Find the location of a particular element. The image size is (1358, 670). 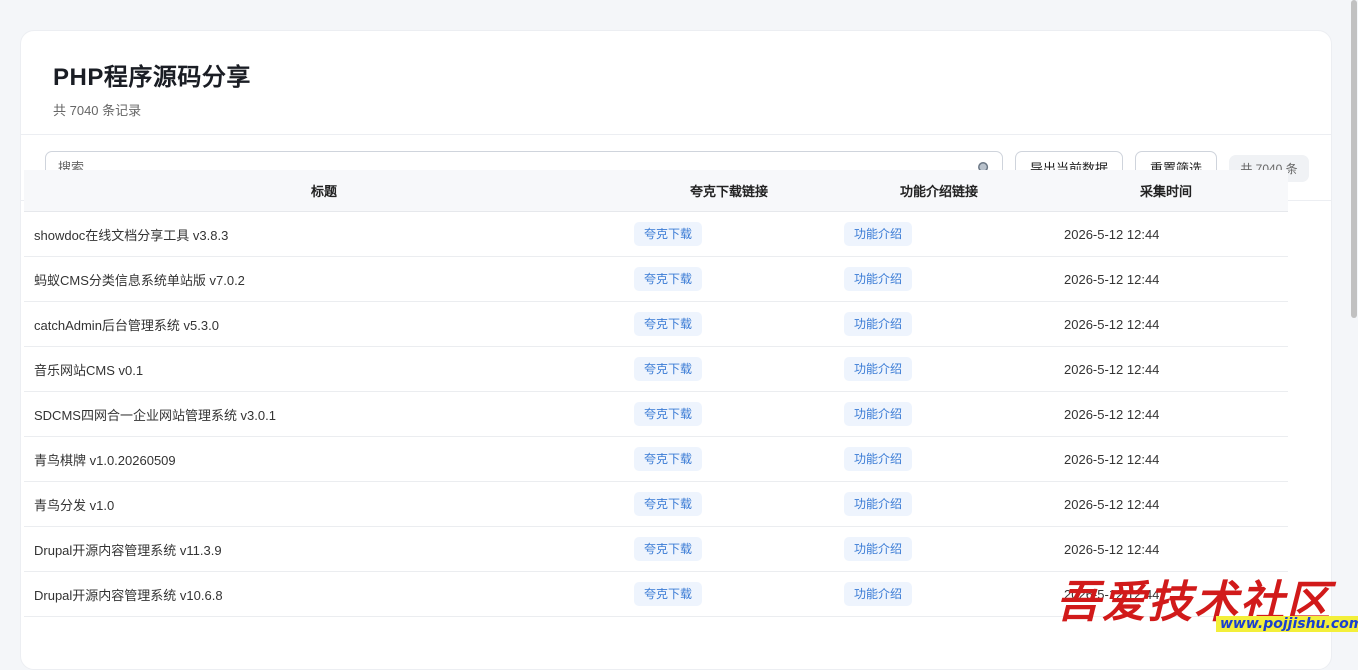

column-header-time: 采集时间 is located at coordinates (1166, 190).